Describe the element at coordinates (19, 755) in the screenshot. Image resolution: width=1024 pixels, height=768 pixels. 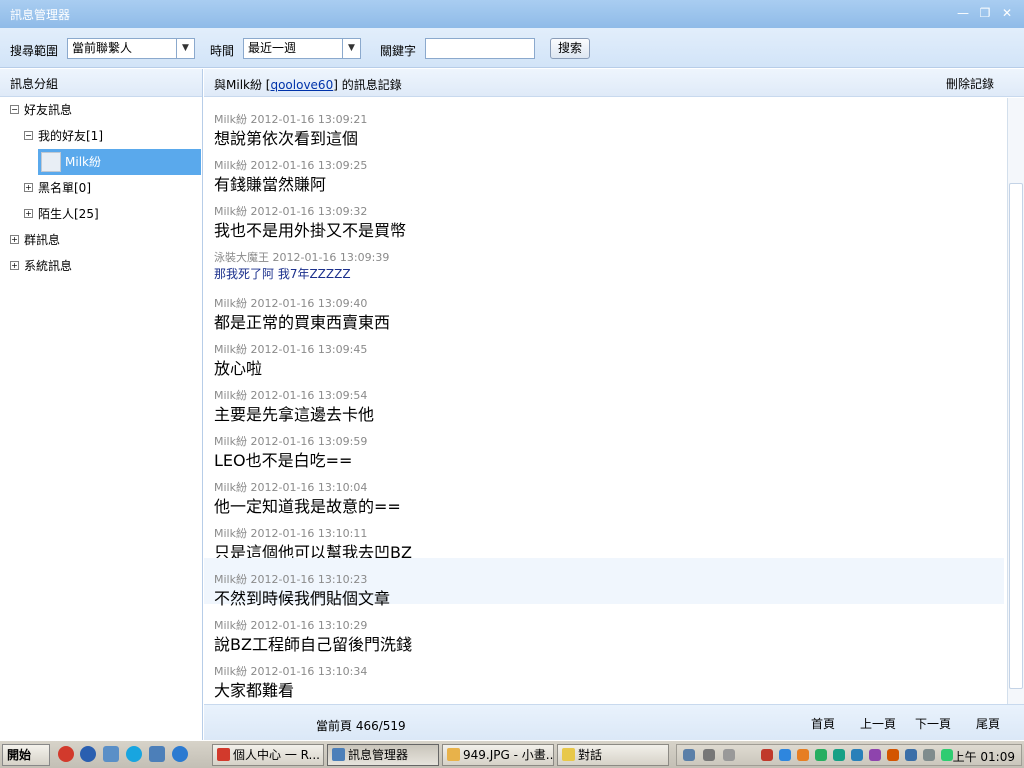
I see `start-label: 開始` at that location.